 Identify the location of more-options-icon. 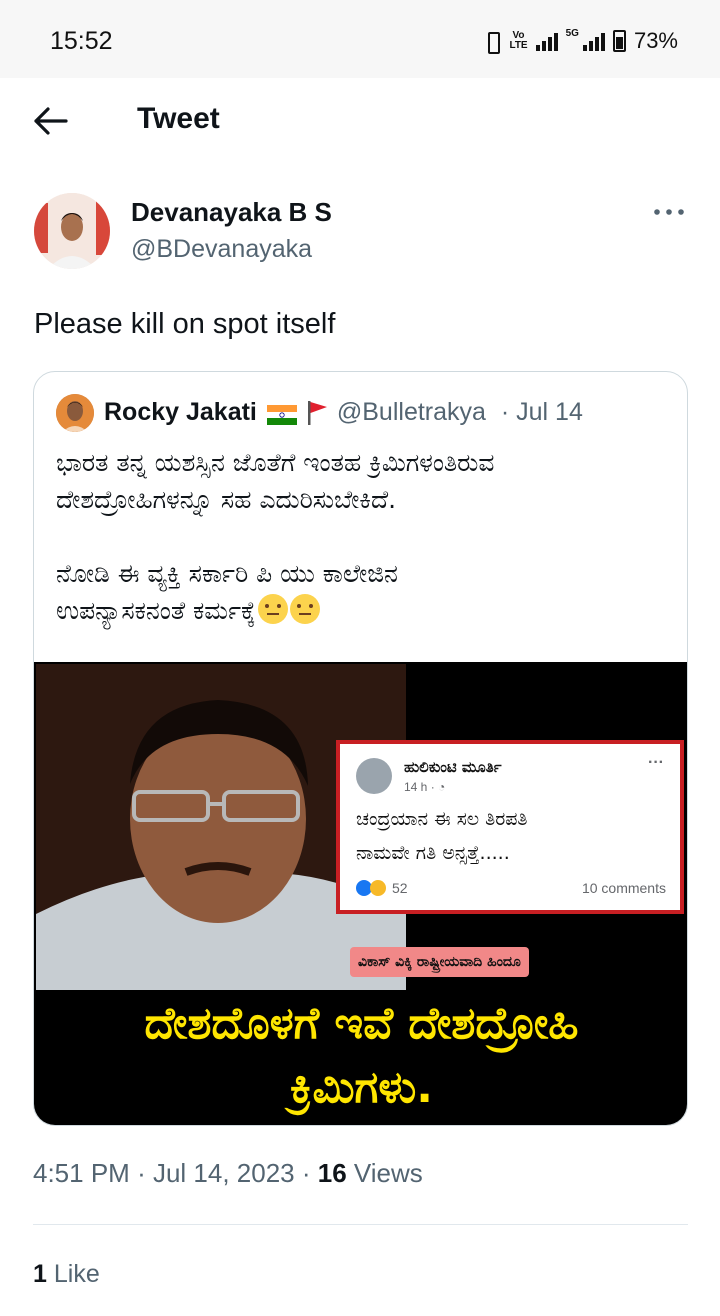
(669, 212).